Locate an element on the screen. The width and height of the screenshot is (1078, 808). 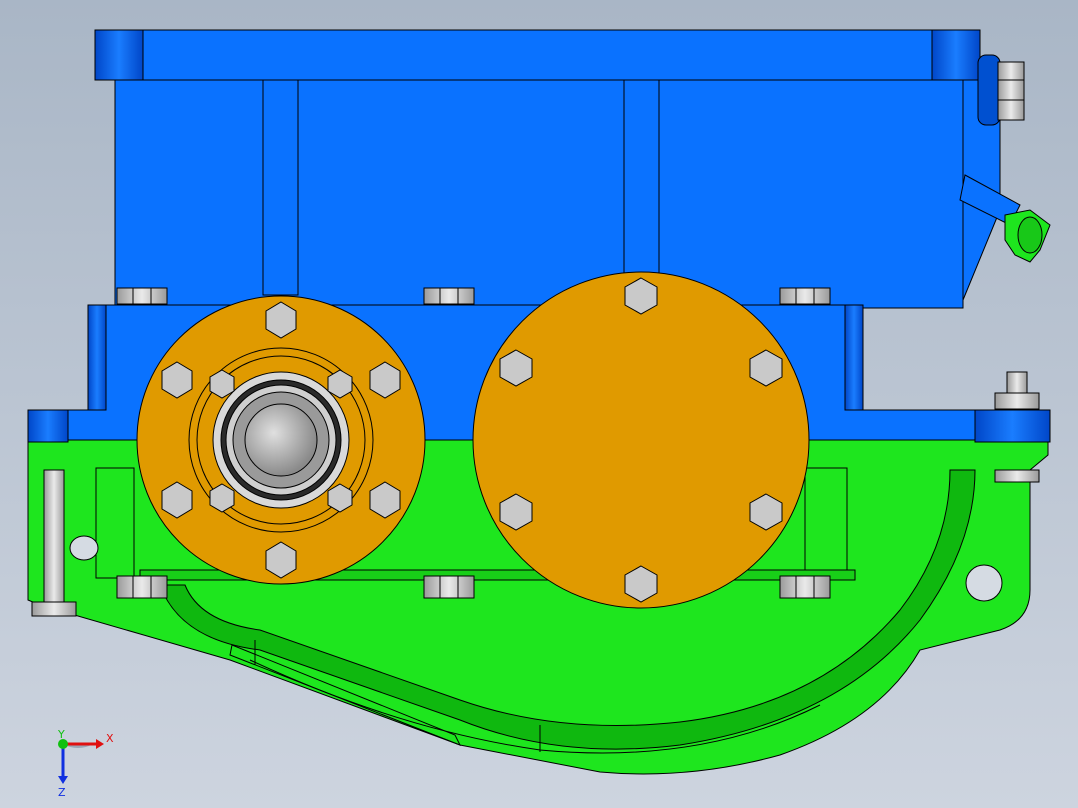
breather-cap is located at coordinates (1030, 235).